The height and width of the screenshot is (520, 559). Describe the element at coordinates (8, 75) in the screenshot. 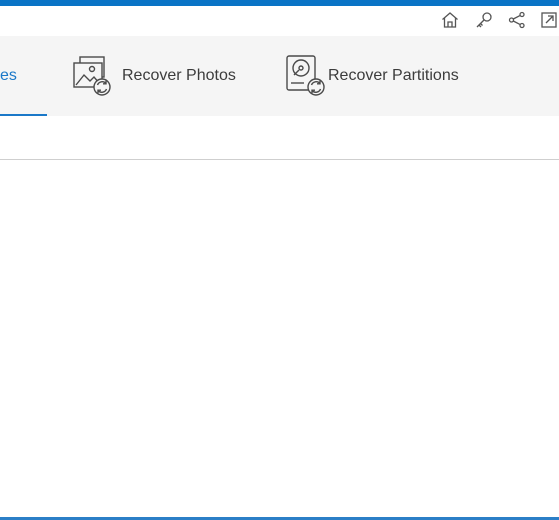

I see `tab-label: es` at that location.